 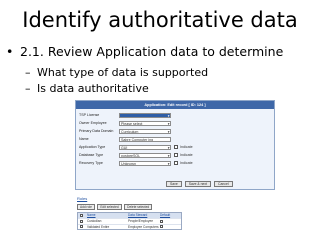 I want to click on field-label: TSP License, so click(x=89, y=115).